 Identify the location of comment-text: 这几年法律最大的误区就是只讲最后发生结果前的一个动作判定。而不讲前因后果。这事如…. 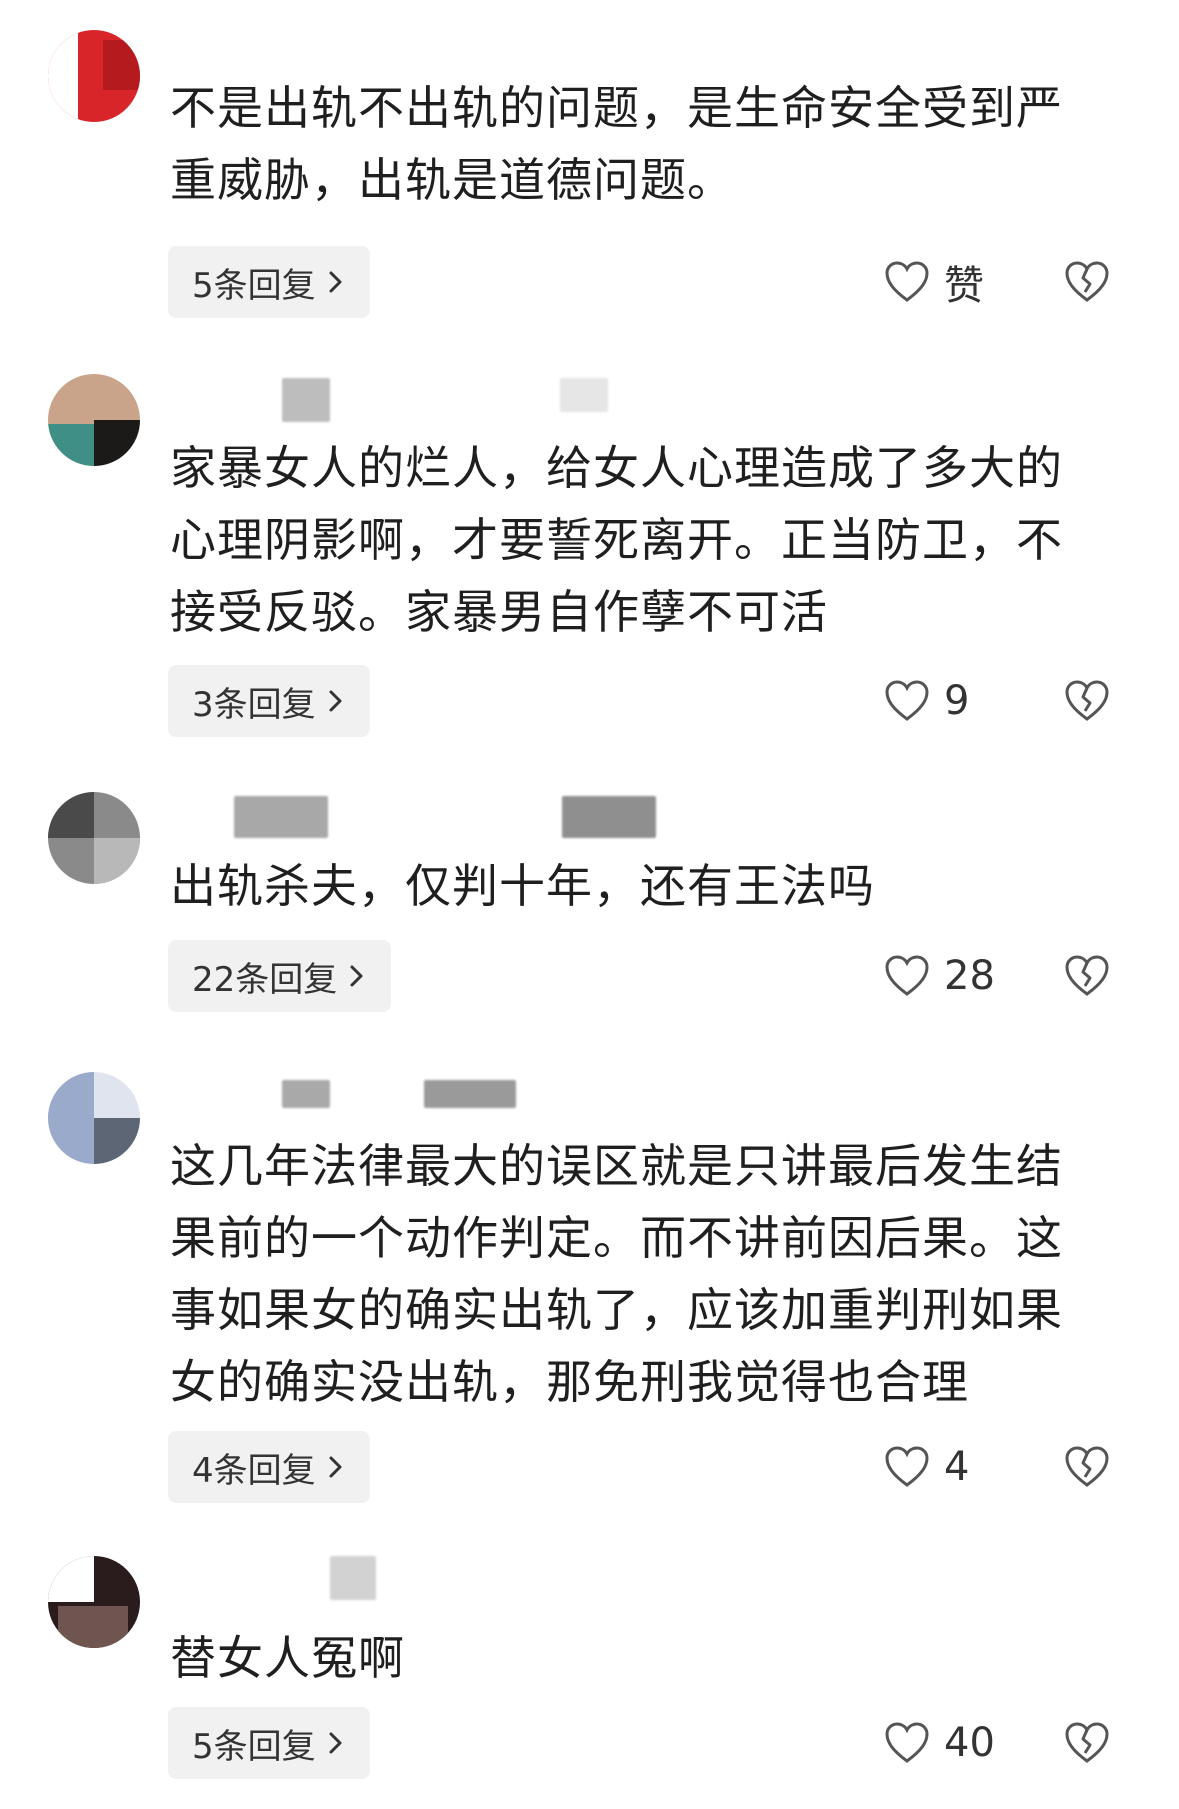
(616, 1274).